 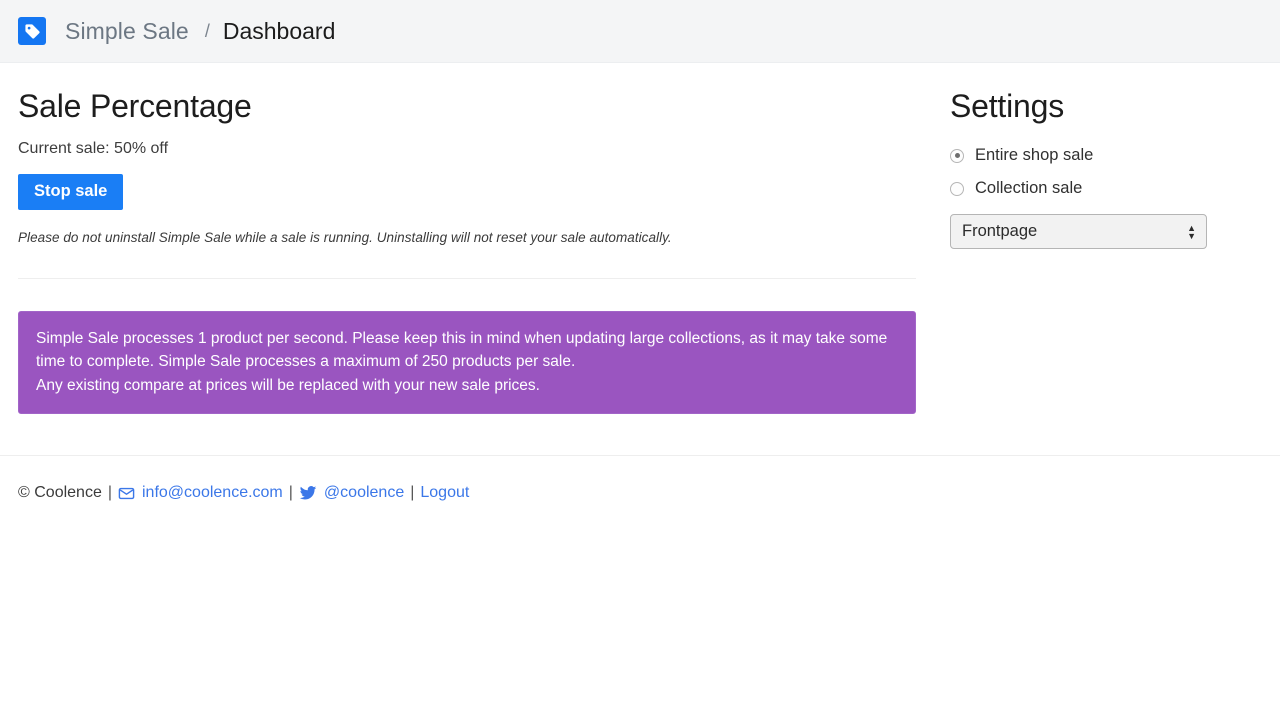 I want to click on radio-collection-sale: Collection sale, so click(x=1106, y=188).